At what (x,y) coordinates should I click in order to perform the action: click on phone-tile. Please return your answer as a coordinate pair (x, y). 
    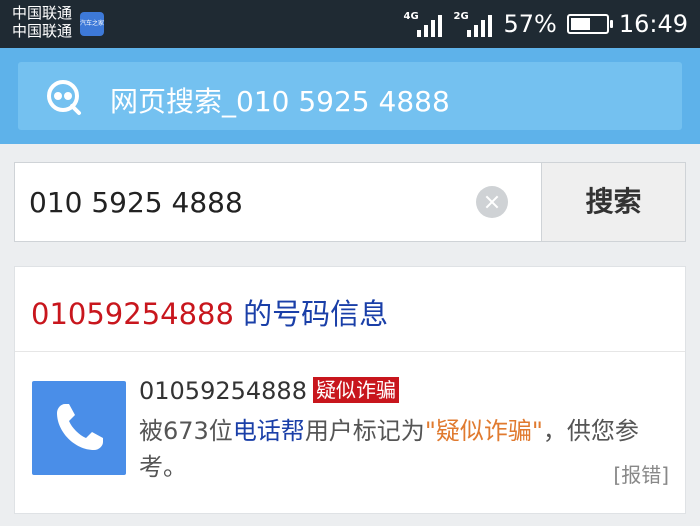
    Looking at the image, I should click on (79, 428).